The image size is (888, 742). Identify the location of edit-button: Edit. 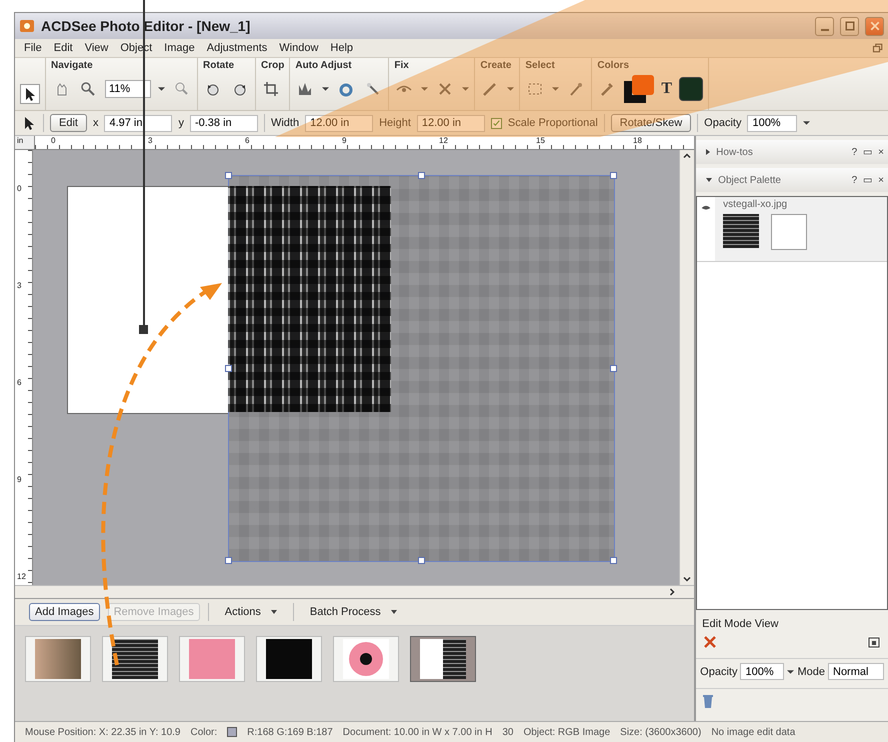
(68, 123).